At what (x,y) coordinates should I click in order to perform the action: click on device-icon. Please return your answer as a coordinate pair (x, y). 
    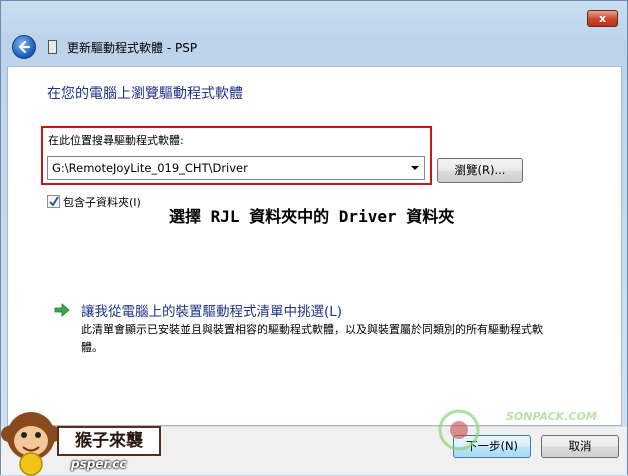
    Looking at the image, I should click on (52, 47).